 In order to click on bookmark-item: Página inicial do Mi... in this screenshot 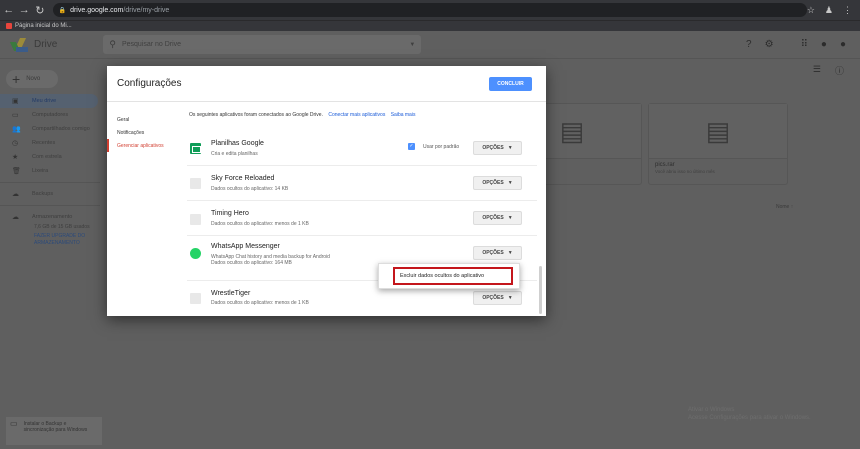, I will do `click(43, 26)`.